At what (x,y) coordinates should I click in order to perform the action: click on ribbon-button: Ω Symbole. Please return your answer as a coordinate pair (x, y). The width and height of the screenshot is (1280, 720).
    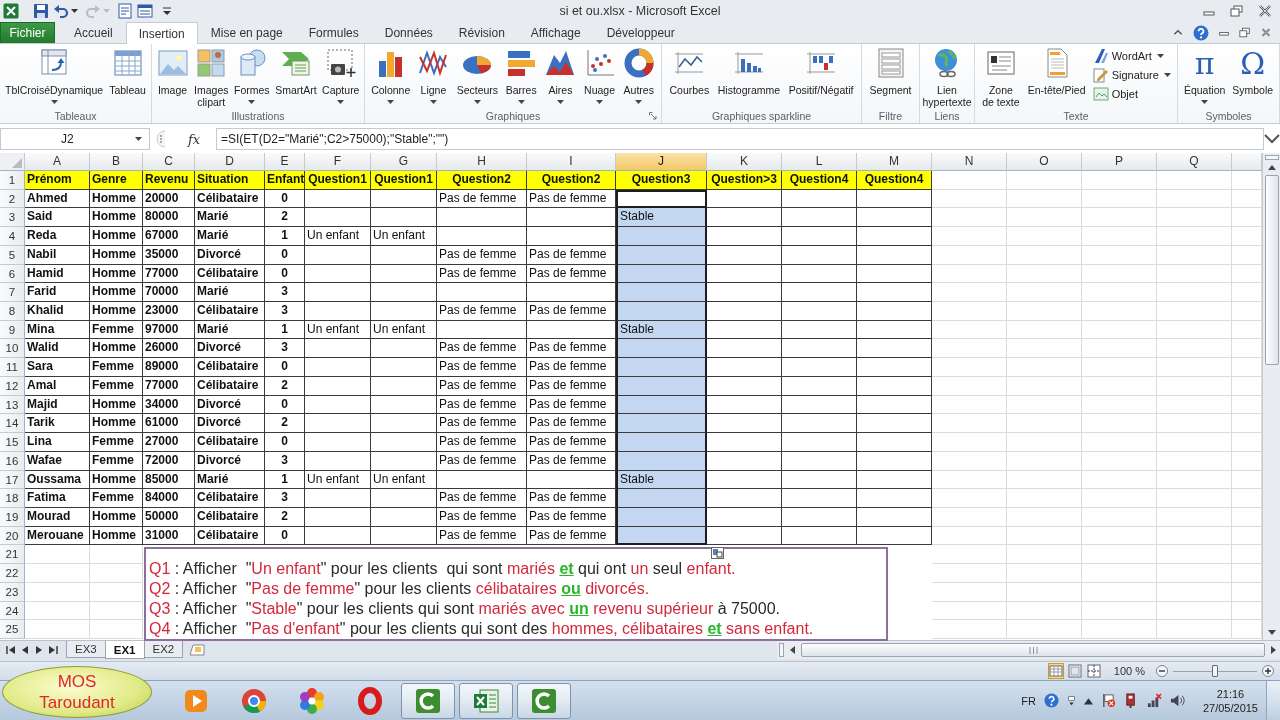
    Looking at the image, I should click on (1253, 71).